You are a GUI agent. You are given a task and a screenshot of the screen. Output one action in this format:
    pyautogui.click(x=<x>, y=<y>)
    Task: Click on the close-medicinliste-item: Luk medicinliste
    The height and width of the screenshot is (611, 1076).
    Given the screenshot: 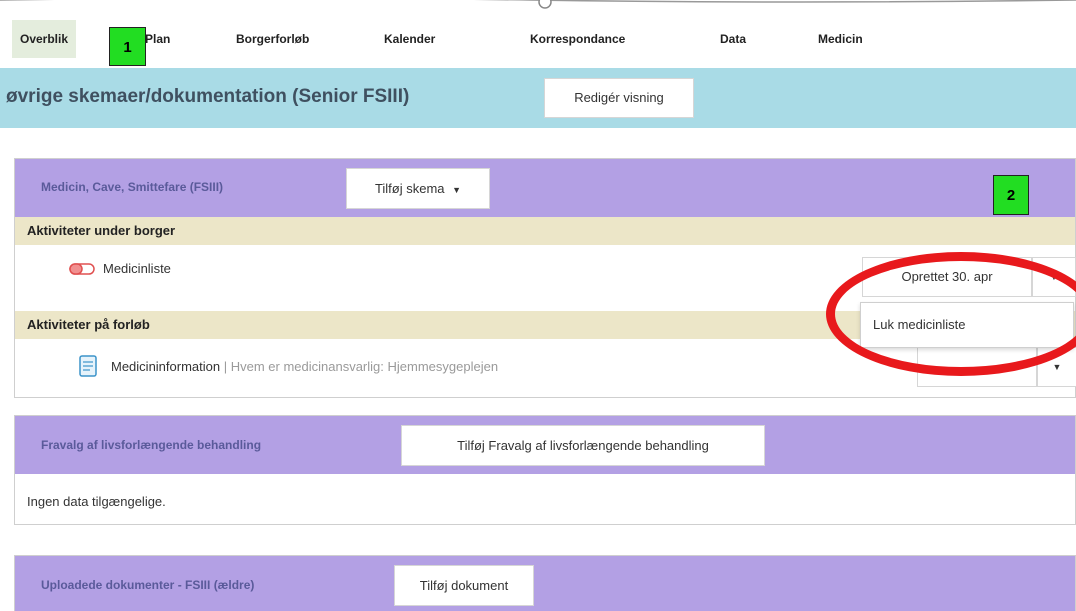 What is the action you would take?
    pyautogui.click(x=919, y=324)
    